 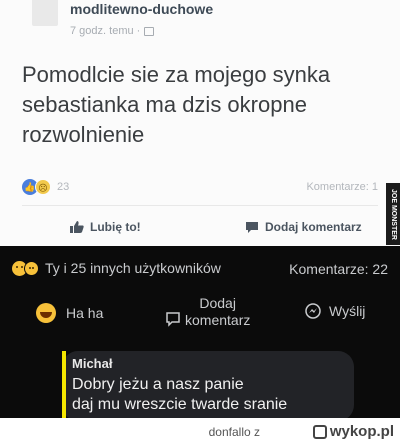 I want to click on wykop-logo-icon, so click(x=319, y=431).